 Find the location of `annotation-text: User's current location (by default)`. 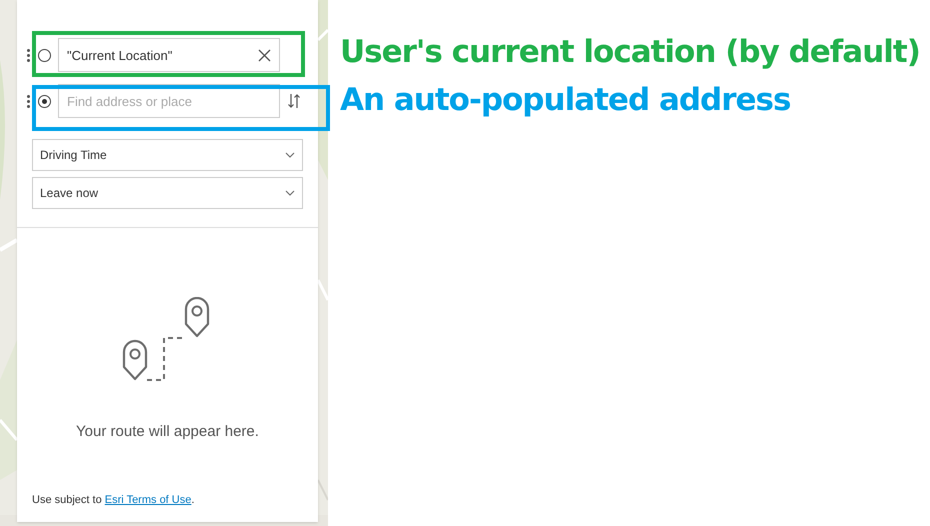

annotation-text: User's current location (by default) is located at coordinates (630, 52).